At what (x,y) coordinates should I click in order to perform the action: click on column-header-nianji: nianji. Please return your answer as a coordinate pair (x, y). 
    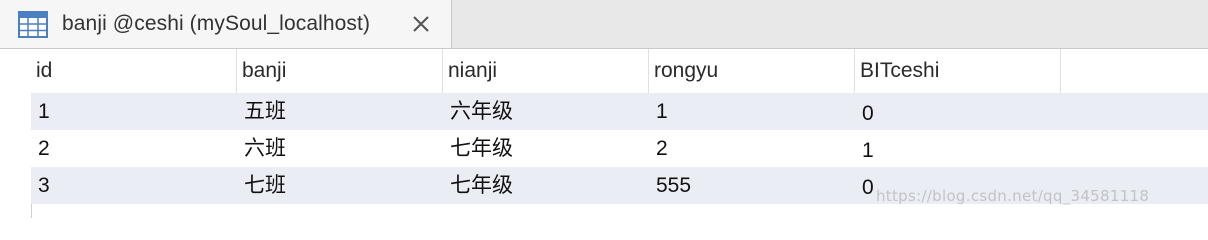
    Looking at the image, I should click on (546, 71).